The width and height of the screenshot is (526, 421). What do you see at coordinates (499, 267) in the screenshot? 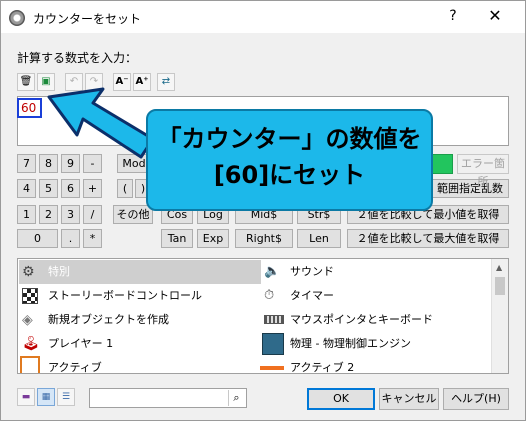
I see `scroll-up-icon: ▲` at bounding box center [499, 267].